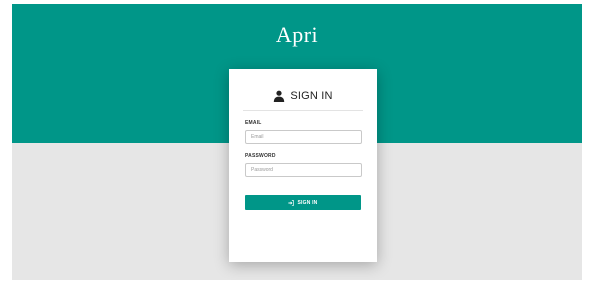 The height and width of the screenshot is (281, 593). Describe the element at coordinates (303, 170) in the screenshot. I see `password-field` at that location.